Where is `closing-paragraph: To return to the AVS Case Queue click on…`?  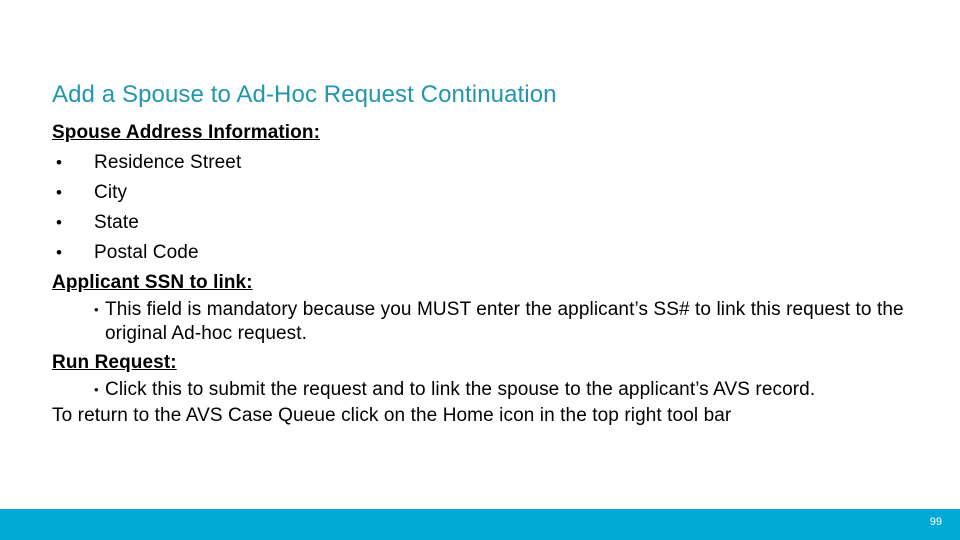 closing-paragraph: To return to the AVS Case Queue click on… is located at coordinates (392, 415).